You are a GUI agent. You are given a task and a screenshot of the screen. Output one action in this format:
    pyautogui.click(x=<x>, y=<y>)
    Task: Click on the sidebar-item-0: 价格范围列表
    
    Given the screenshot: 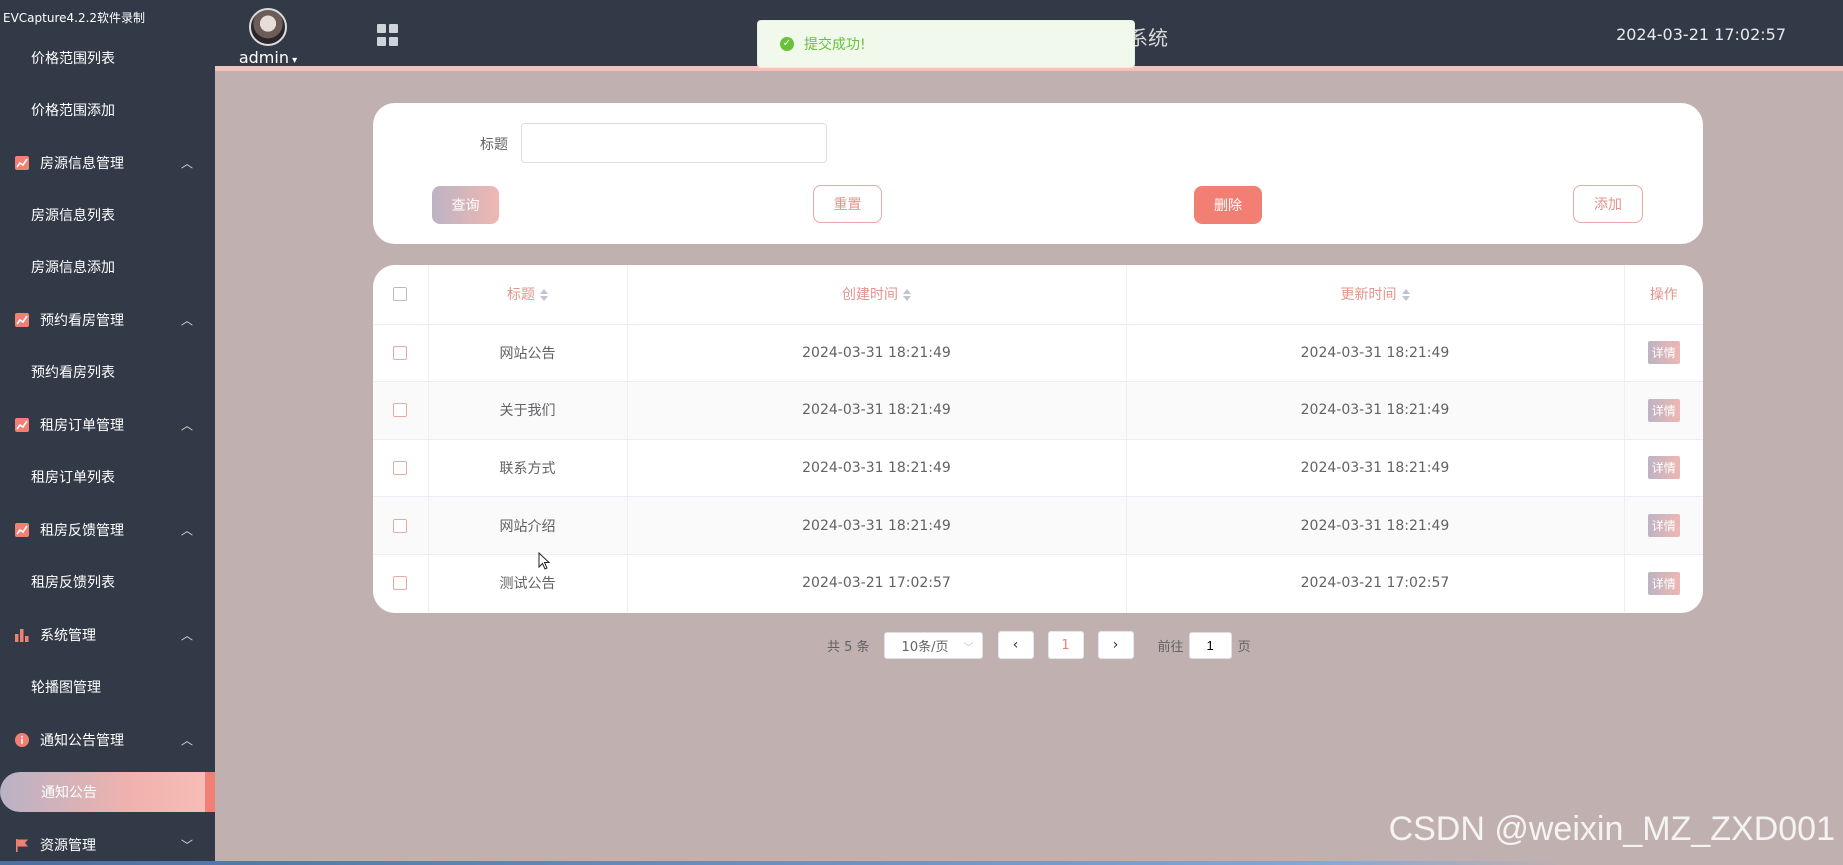 What is the action you would take?
    pyautogui.click(x=107, y=58)
    